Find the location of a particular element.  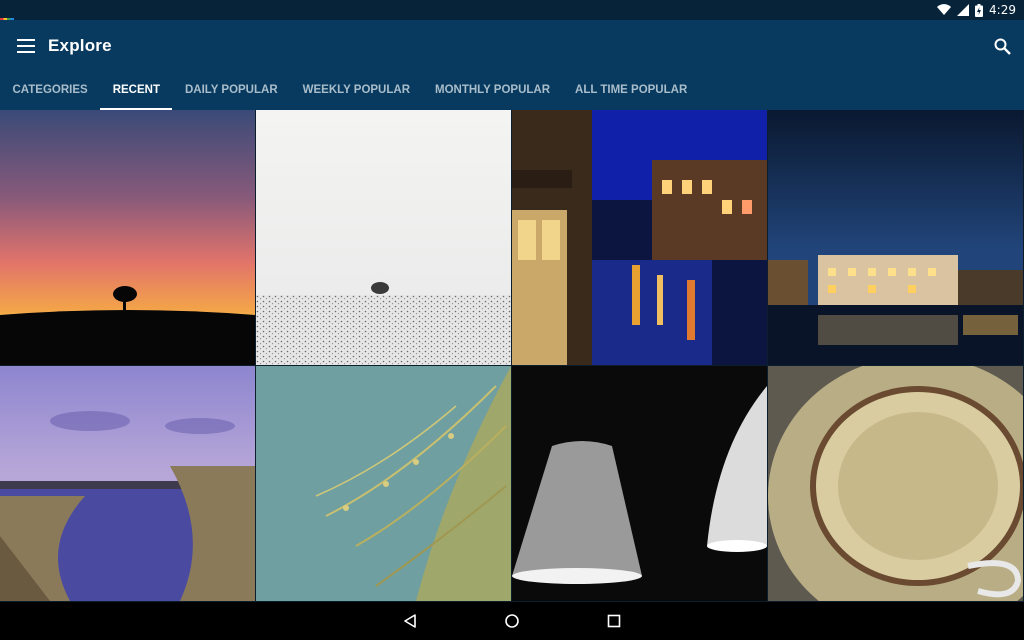

photo-sunset-tree is located at coordinates (127, 237).